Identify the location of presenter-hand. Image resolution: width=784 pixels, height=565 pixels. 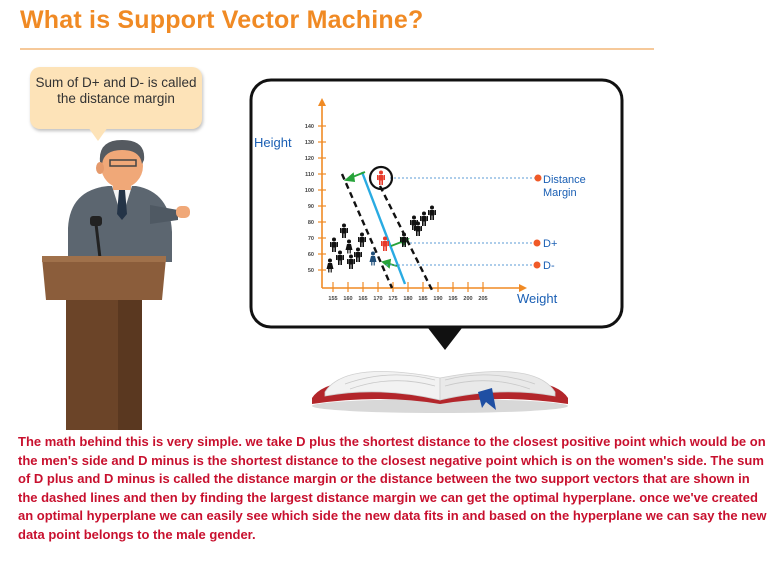
(183, 212).